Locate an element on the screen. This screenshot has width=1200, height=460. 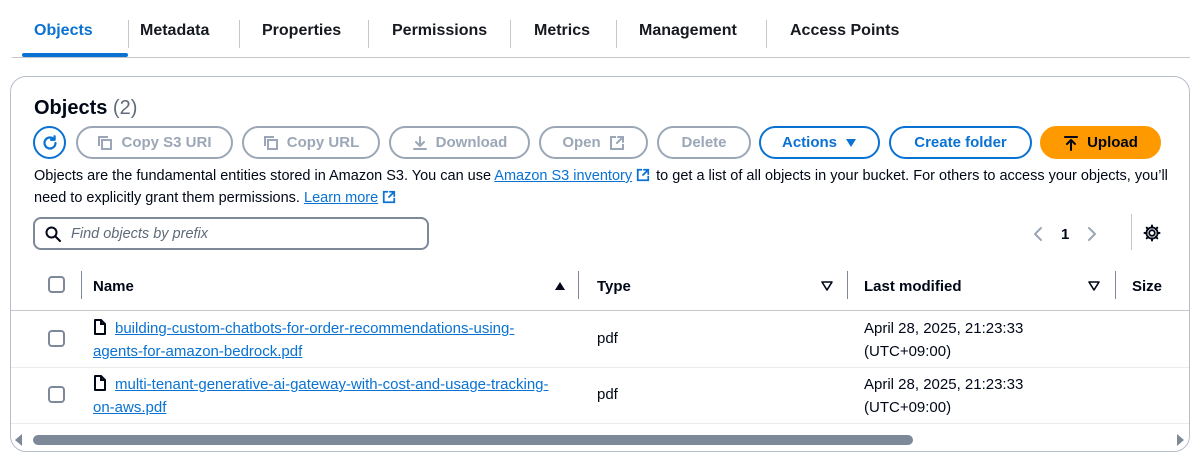
object-count: (2) is located at coordinates (125, 108).